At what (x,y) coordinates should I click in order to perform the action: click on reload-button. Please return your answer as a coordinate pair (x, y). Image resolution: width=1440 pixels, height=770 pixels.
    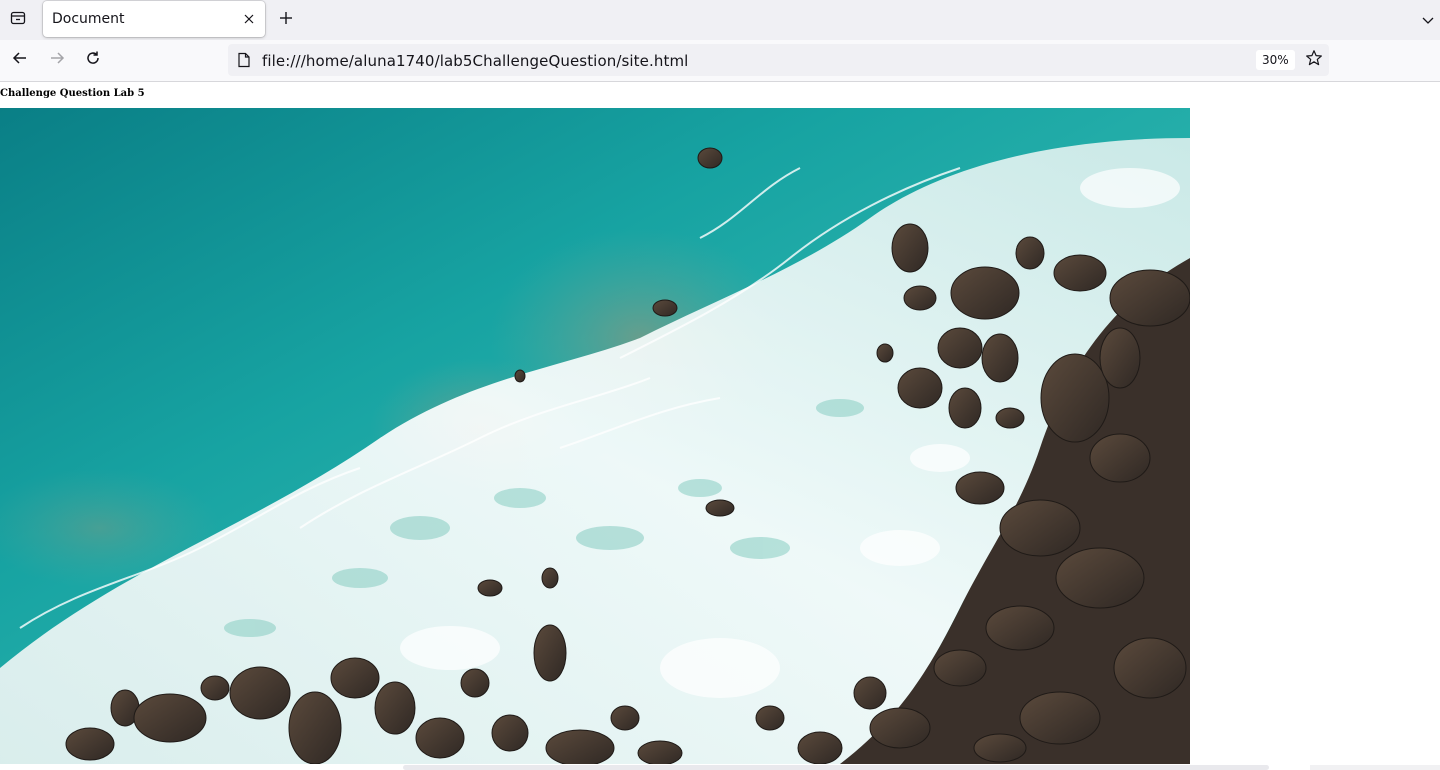
    Looking at the image, I should click on (93, 60).